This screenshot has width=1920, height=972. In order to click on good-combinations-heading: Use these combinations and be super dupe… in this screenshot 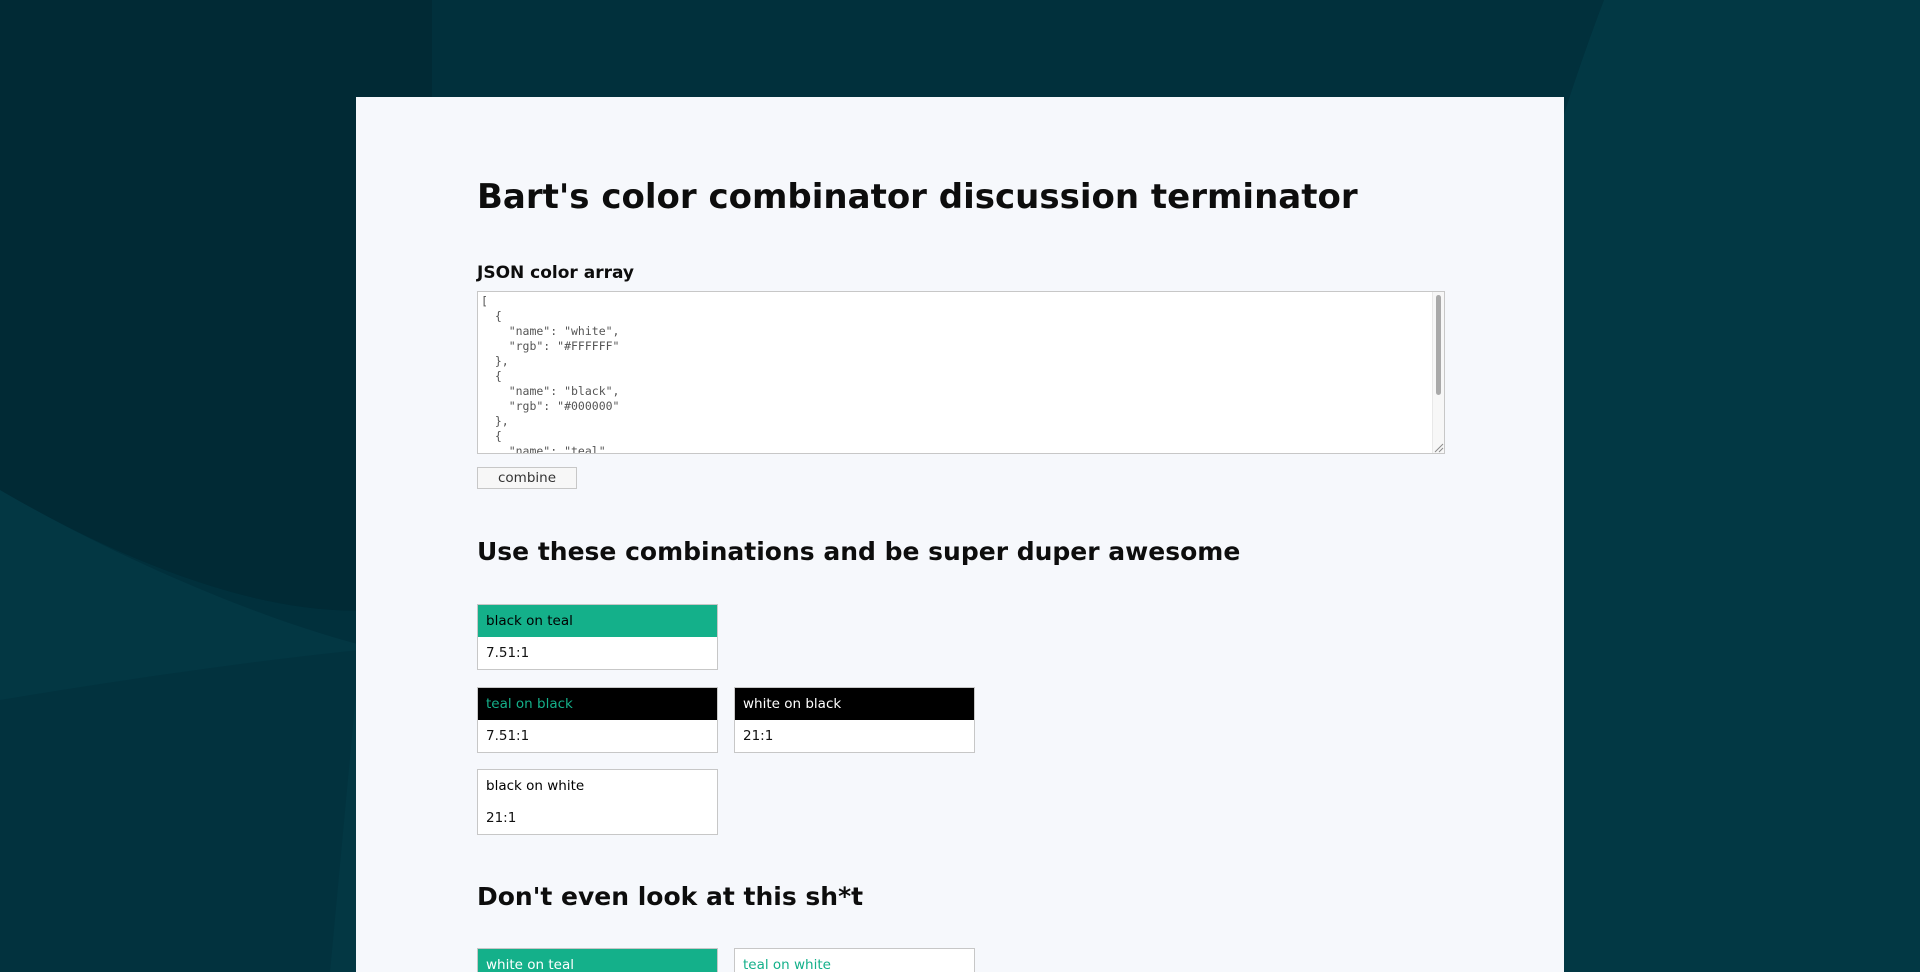, I will do `click(859, 551)`.